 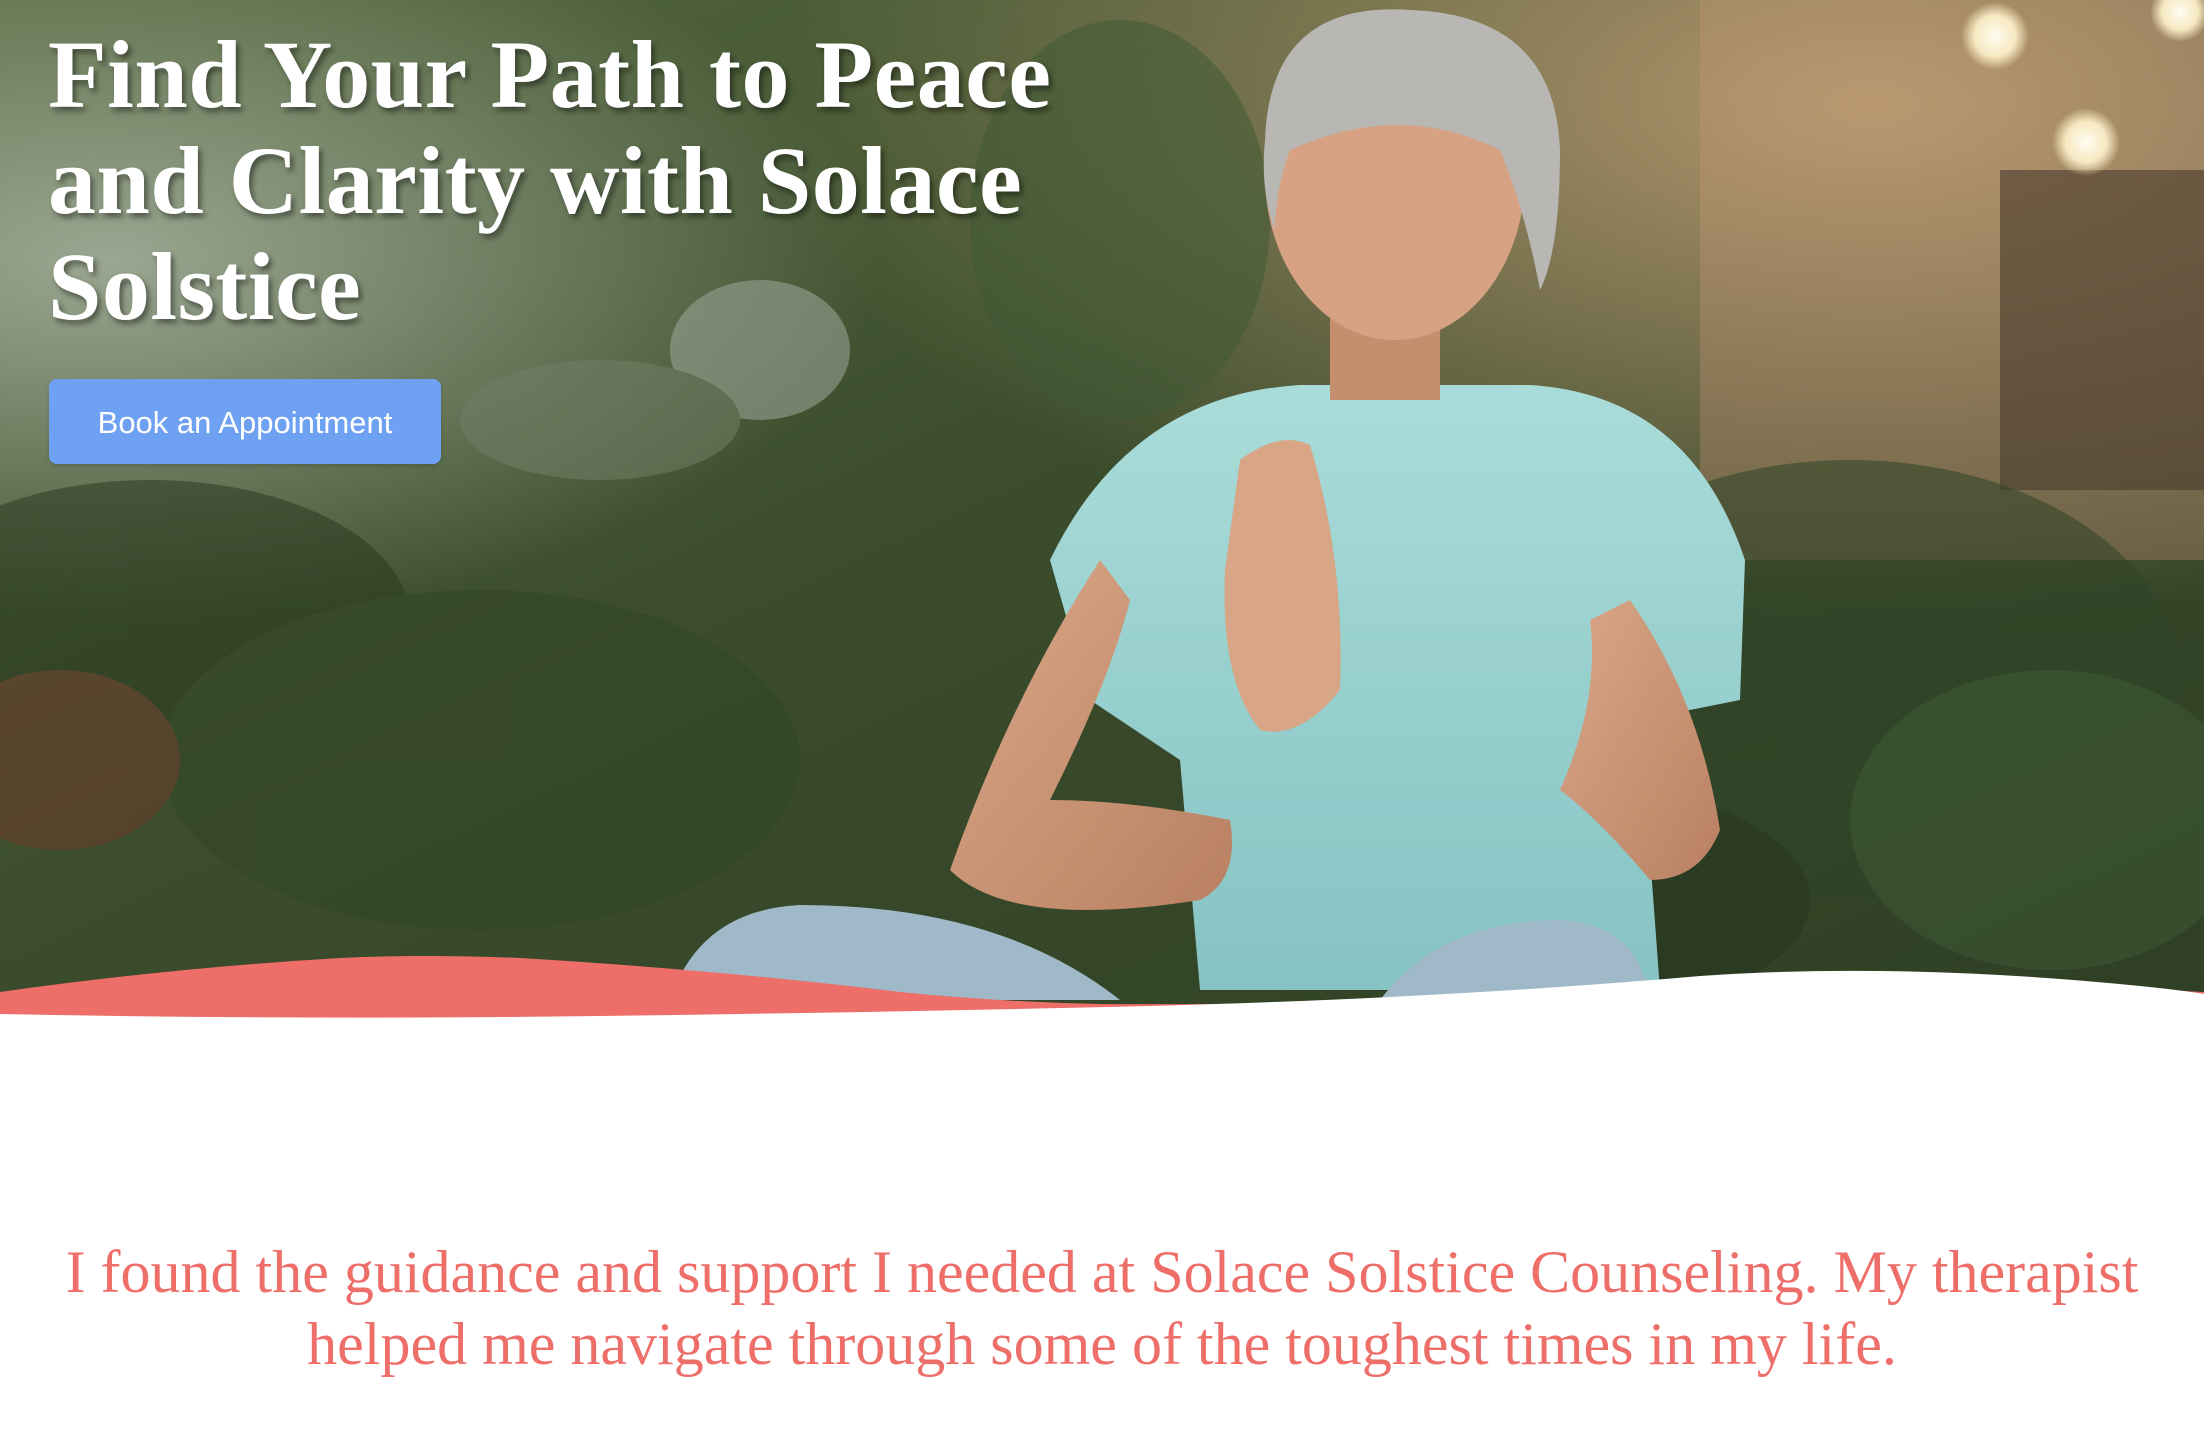 What do you see at coordinates (1102, 1003) in the screenshot?
I see `wave-divider` at bounding box center [1102, 1003].